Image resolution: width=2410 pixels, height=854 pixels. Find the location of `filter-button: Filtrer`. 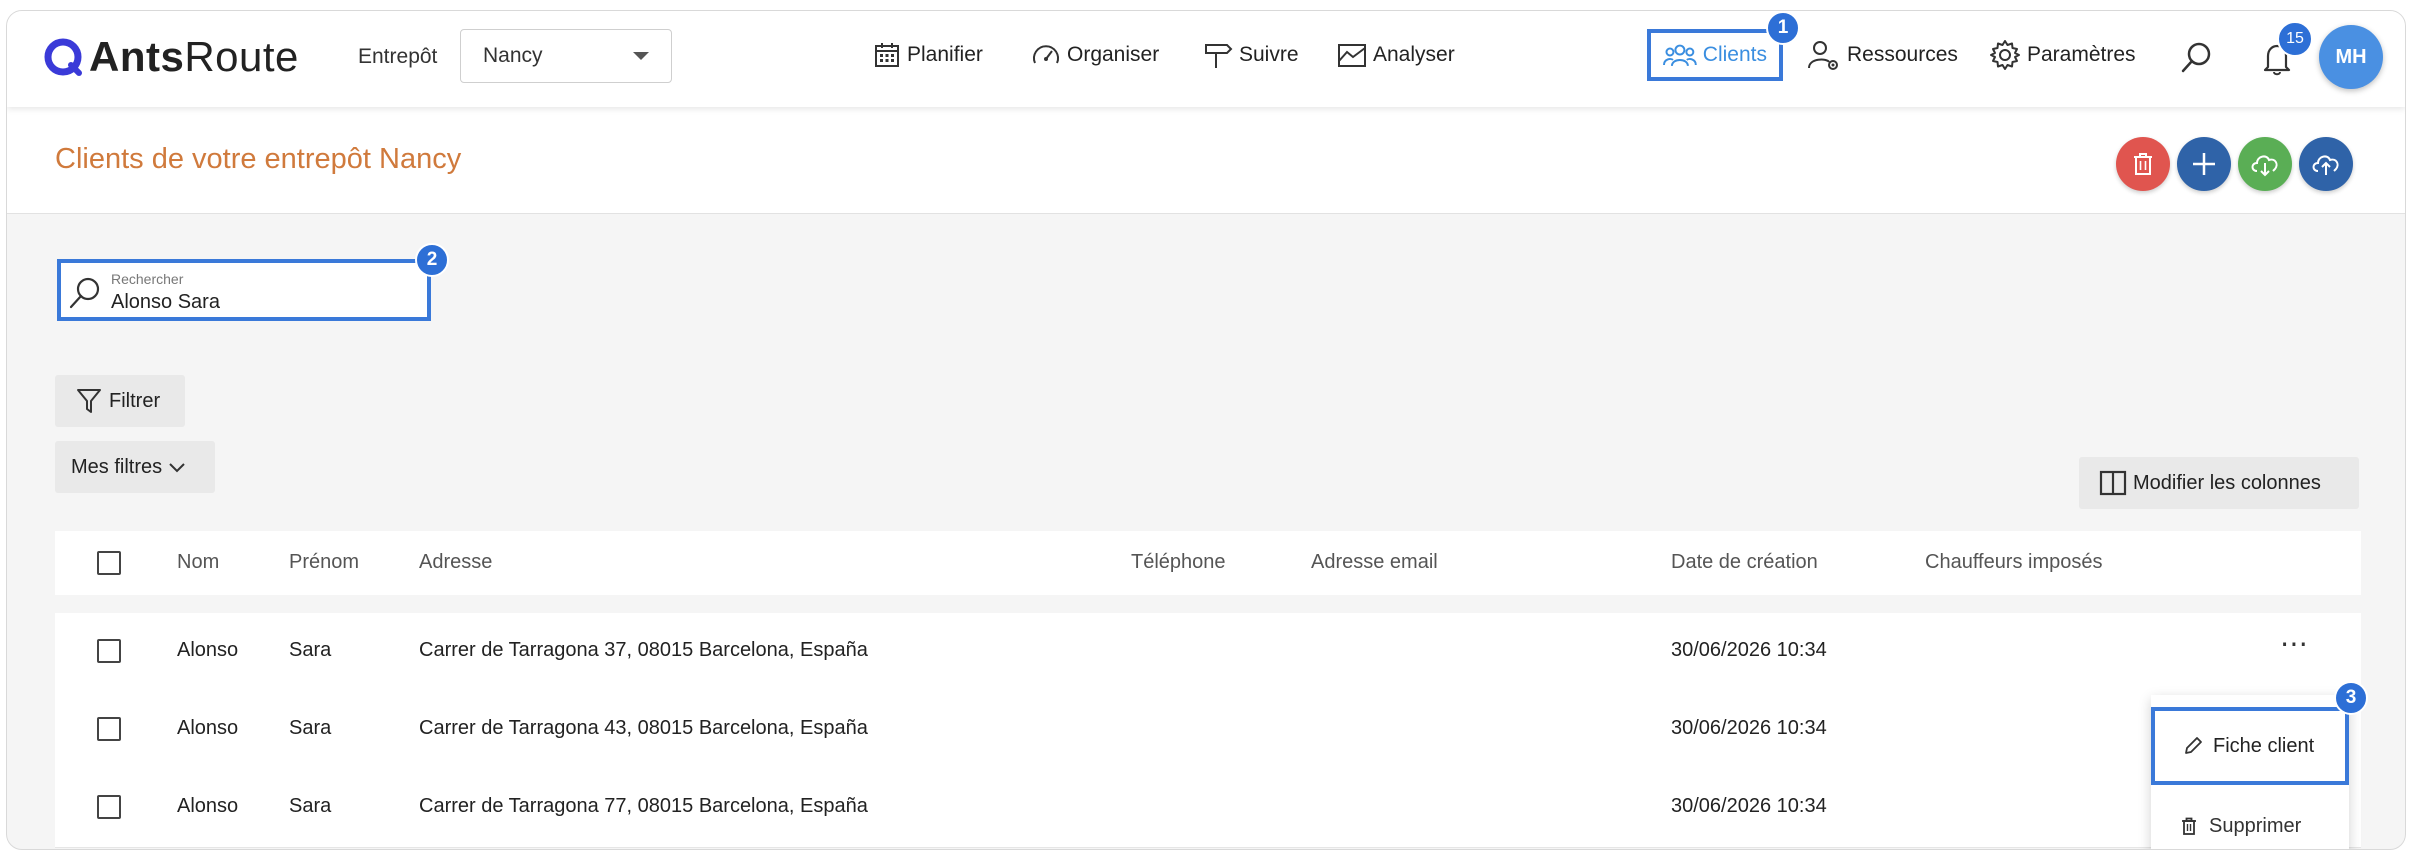

filter-button: Filtrer is located at coordinates (120, 401).